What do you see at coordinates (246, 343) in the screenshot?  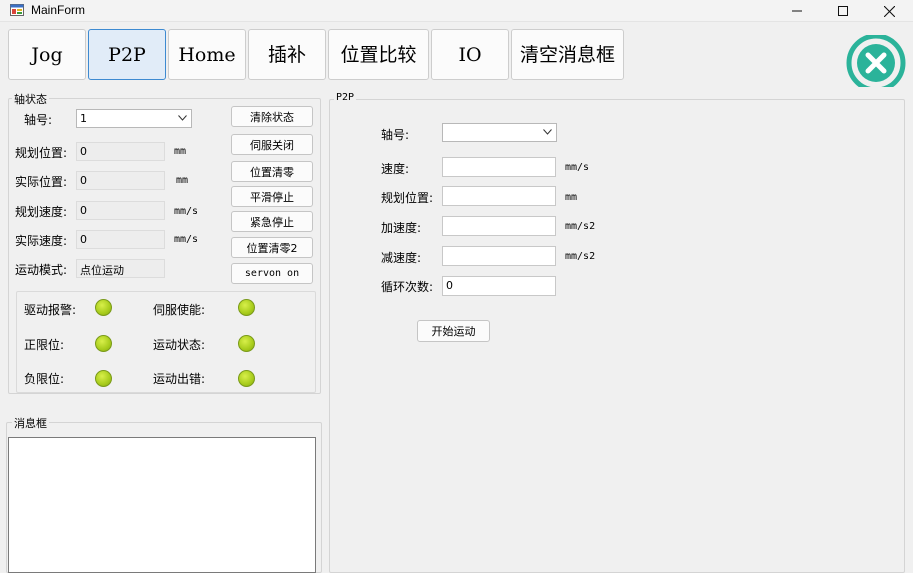 I see `motion-status-led-icon` at bounding box center [246, 343].